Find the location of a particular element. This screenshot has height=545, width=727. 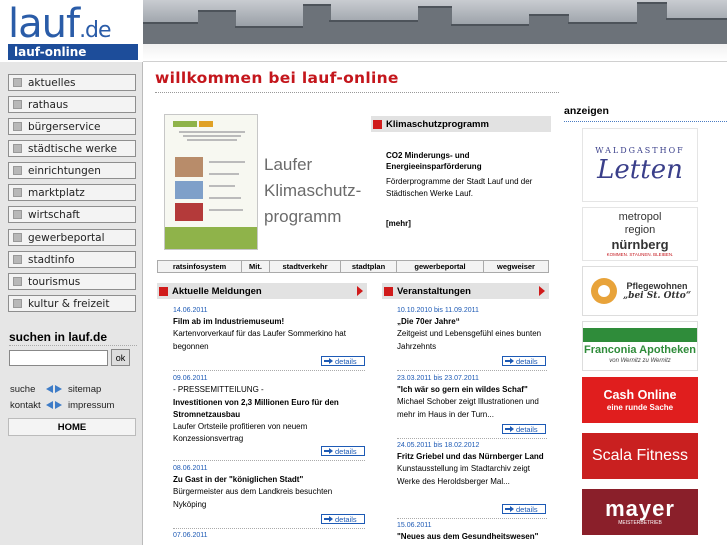

nav-item-staedtische-werke: städtische werke is located at coordinates (72, 148).